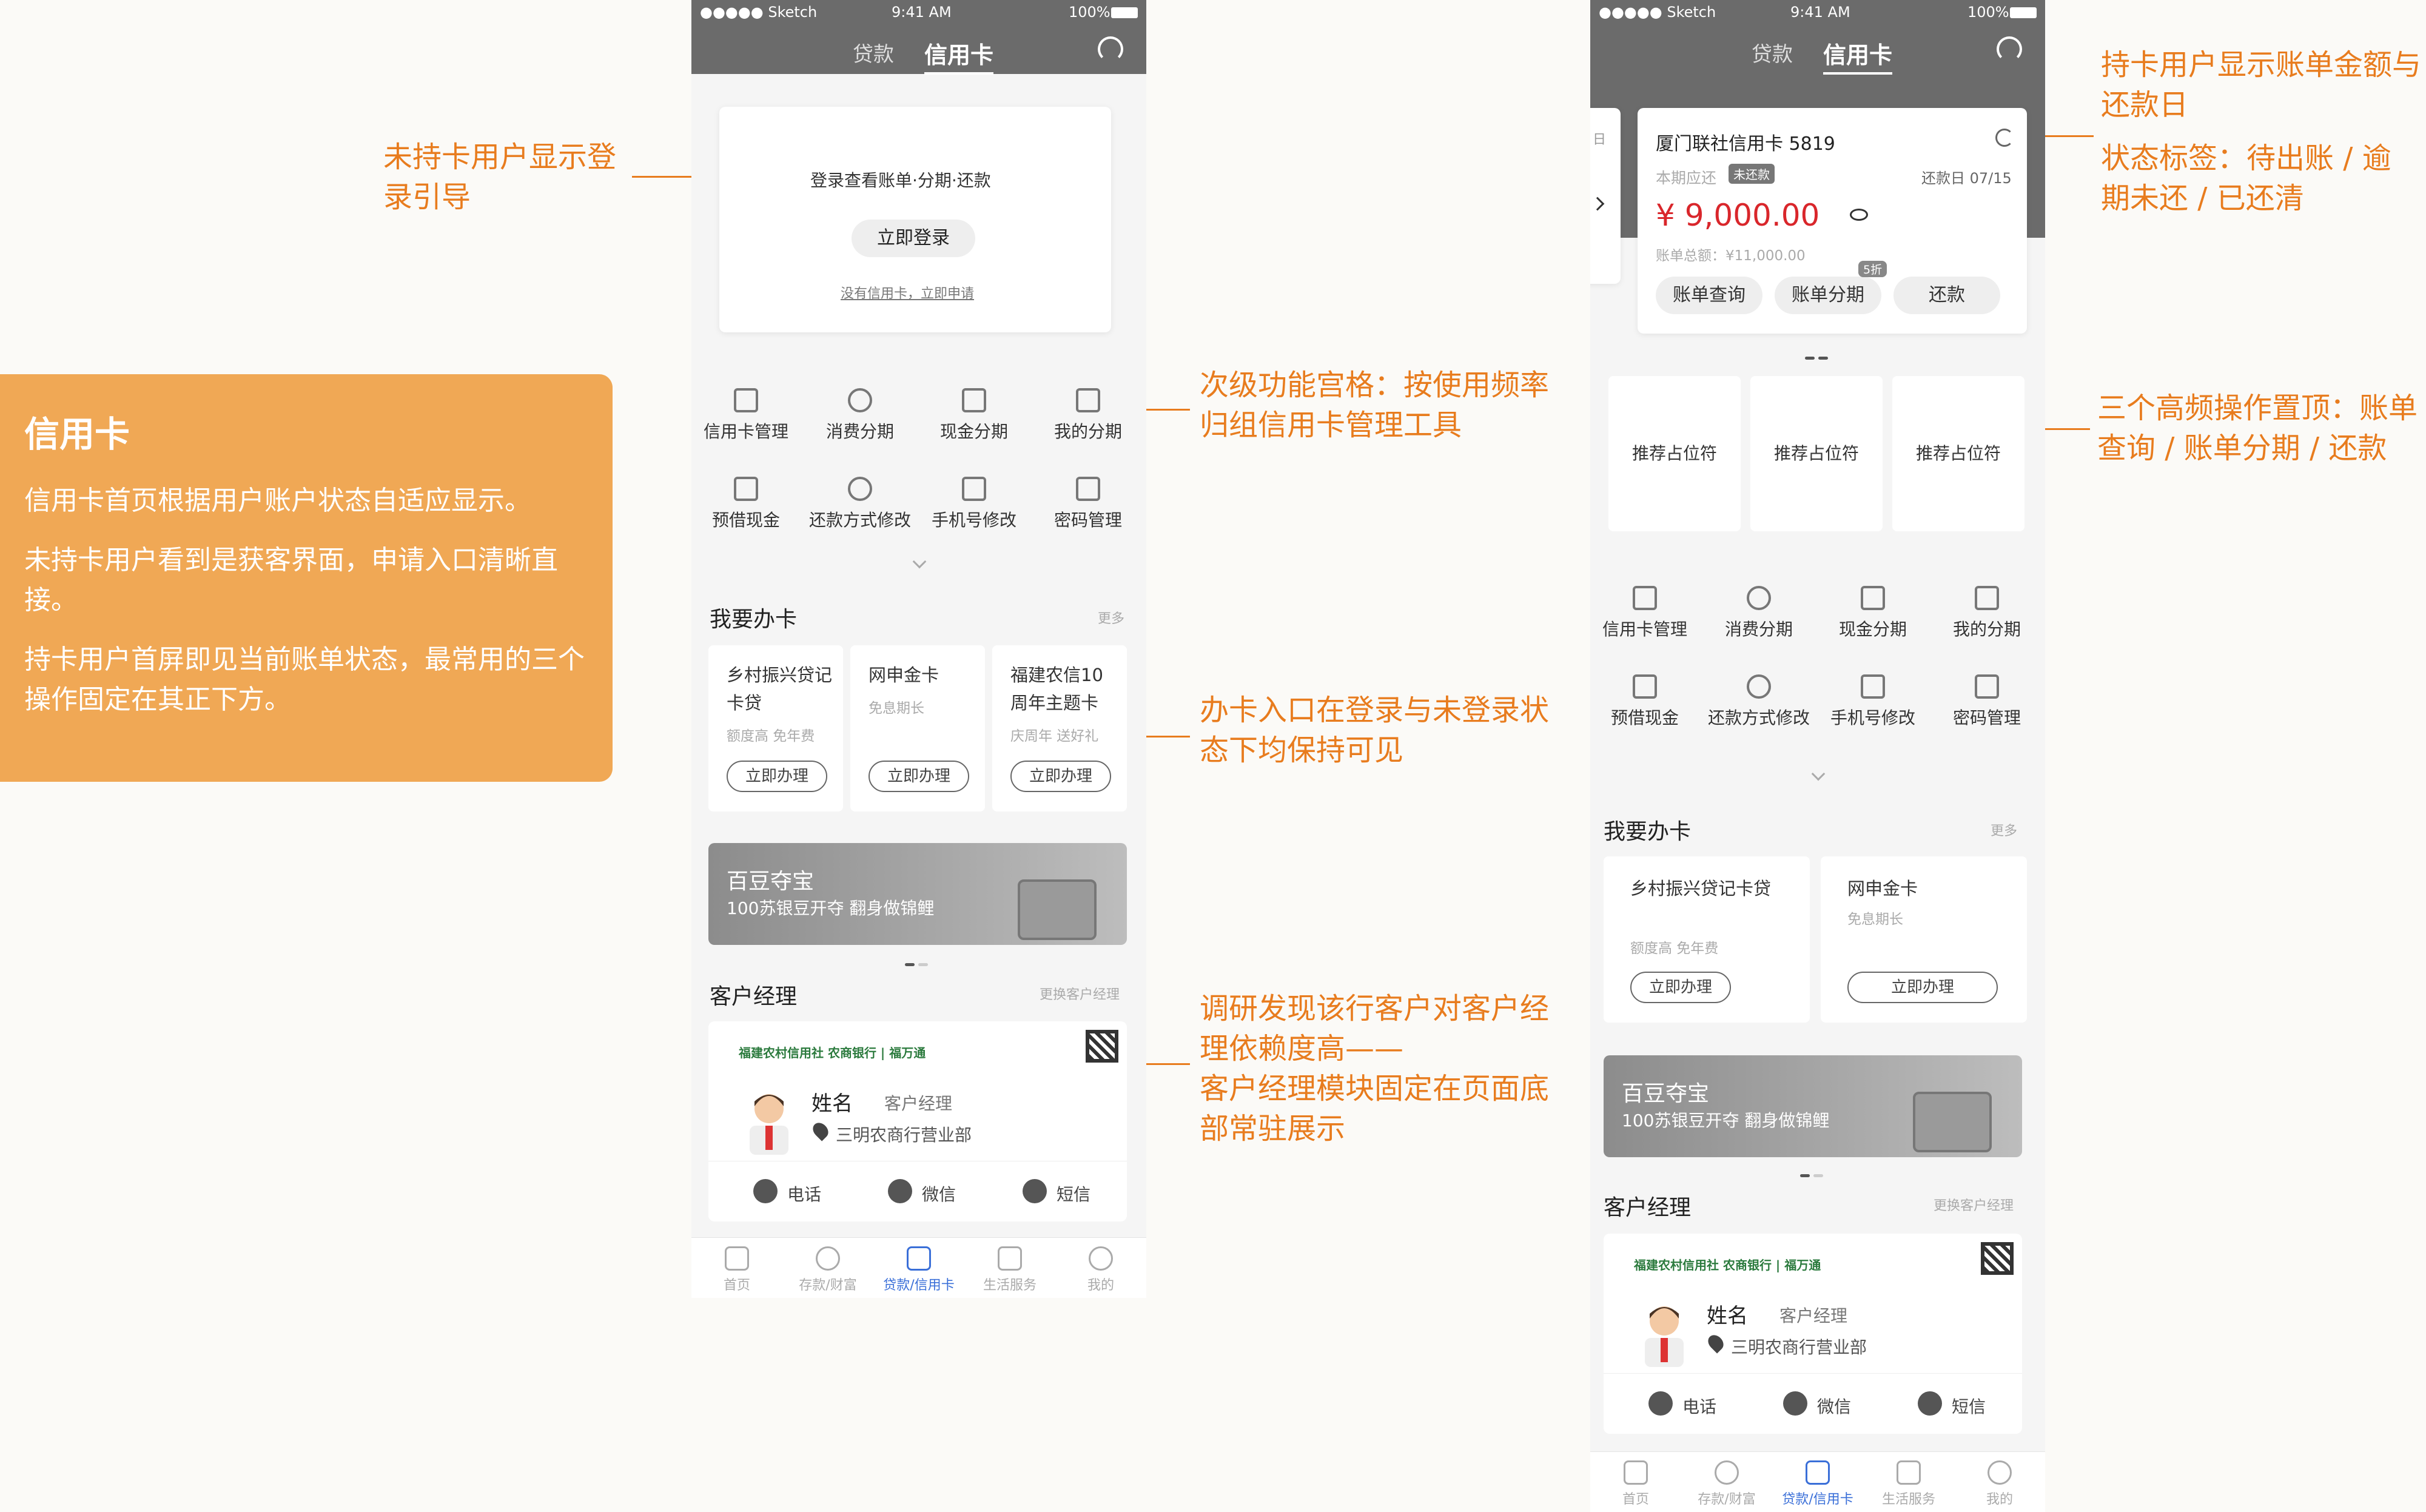 The height and width of the screenshot is (1512, 2426). Describe the element at coordinates (1859, 215) in the screenshot. I see `eye-icon` at that location.